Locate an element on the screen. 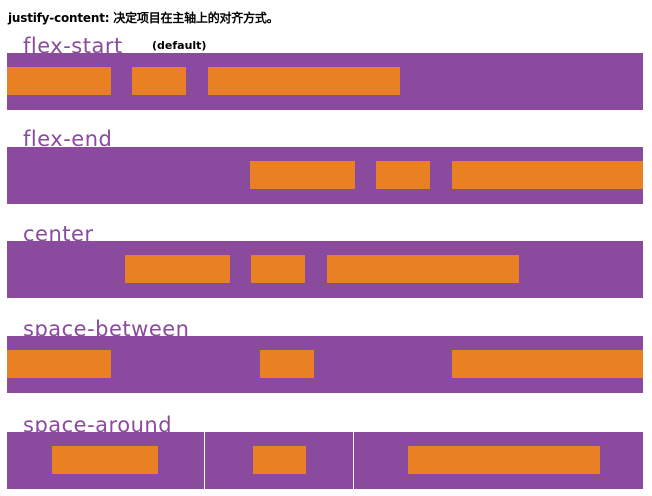 This screenshot has height=496, width=652. band-flex-start is located at coordinates (325, 81).